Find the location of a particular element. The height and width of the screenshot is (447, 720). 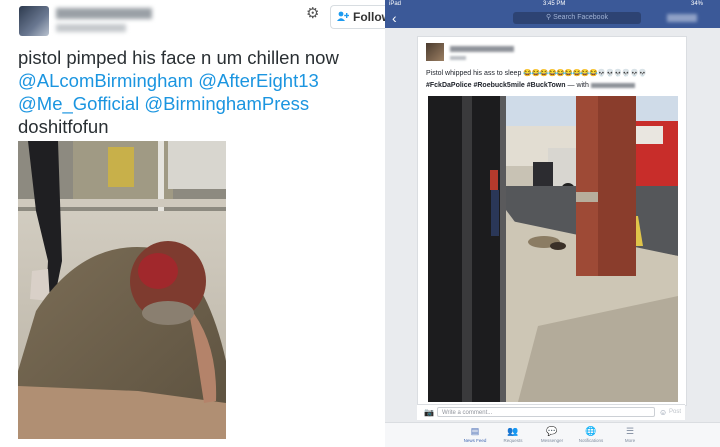

tab-label: Requests is located at coordinates (513, 440).